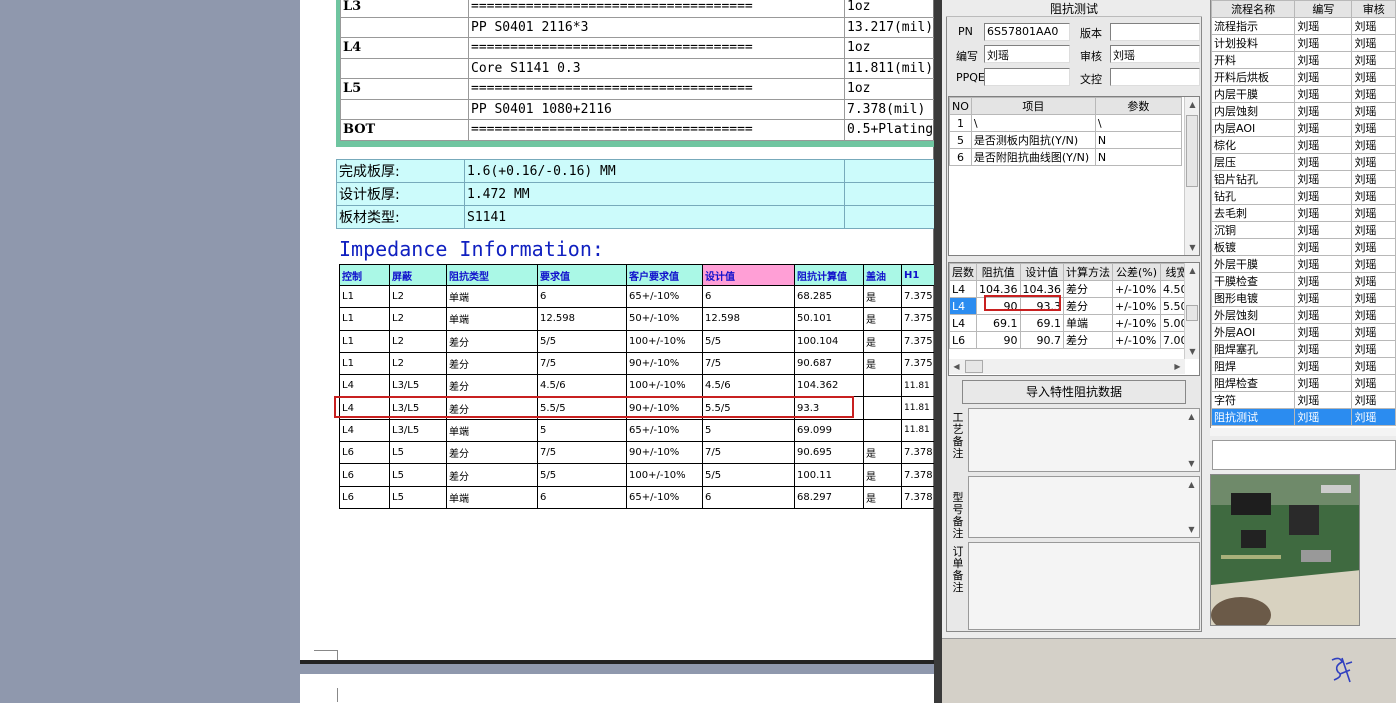  Describe the element at coordinates (1253, 366) in the screenshot. I see `process-cell: 阻焊` at that location.